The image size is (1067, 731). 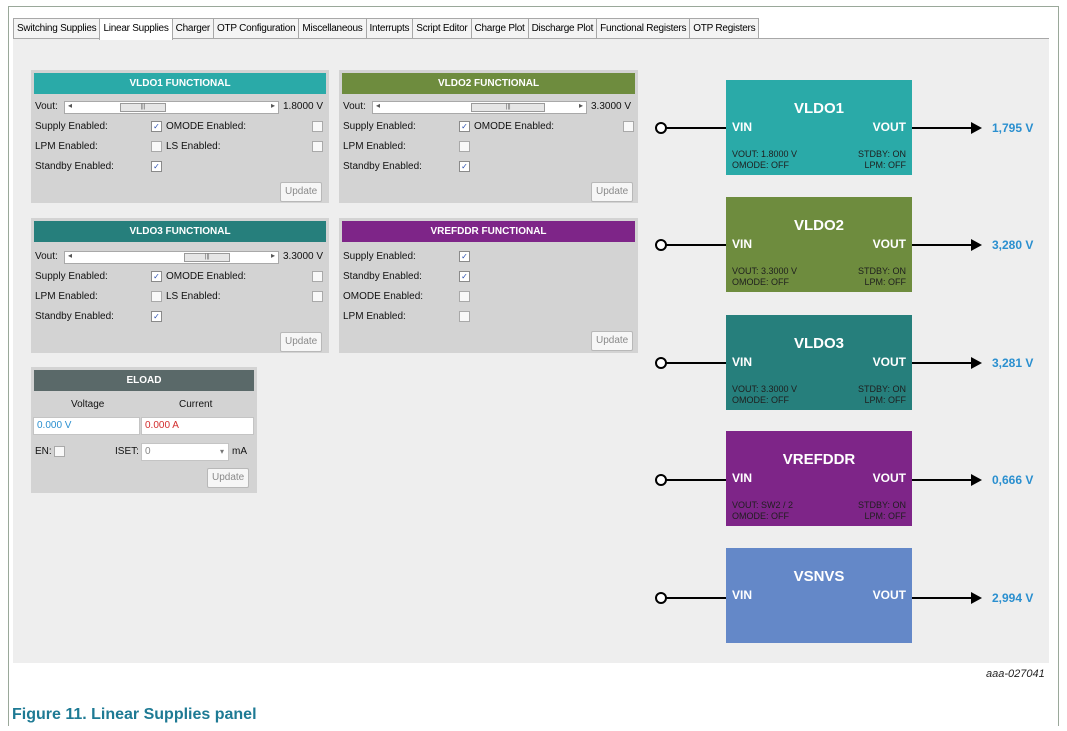 What do you see at coordinates (207, 257) in the screenshot?
I see `vldo3-slider-thumb: |||` at bounding box center [207, 257].